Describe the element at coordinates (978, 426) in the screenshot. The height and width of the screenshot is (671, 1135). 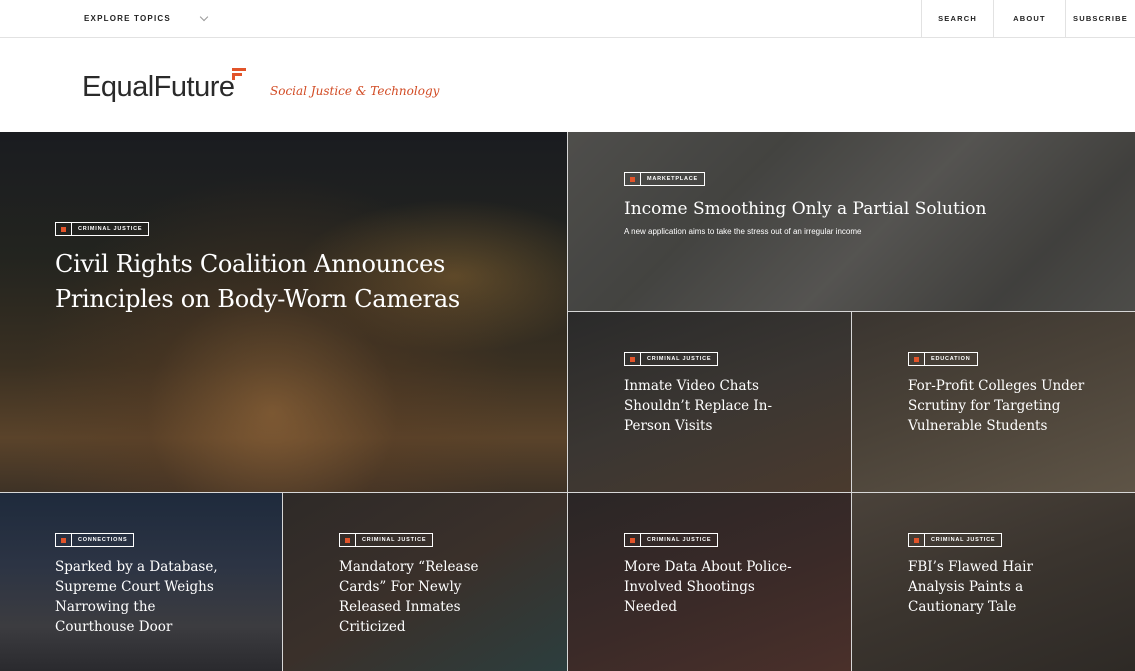
I see `story-title-line: Vulnerable Students` at that location.